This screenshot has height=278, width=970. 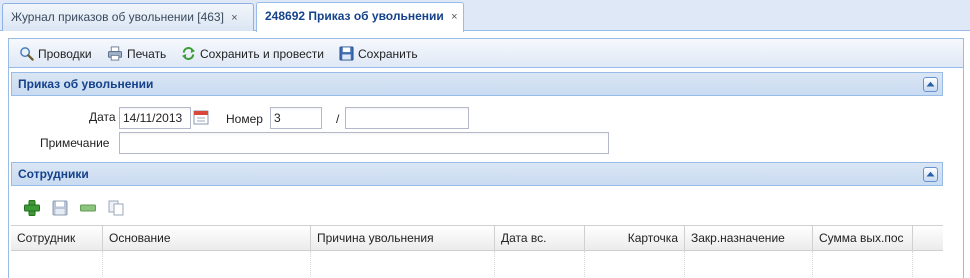 What do you see at coordinates (403, 238) in the screenshot?
I see `column-dismissal-reason: Причина увольнения` at bounding box center [403, 238].